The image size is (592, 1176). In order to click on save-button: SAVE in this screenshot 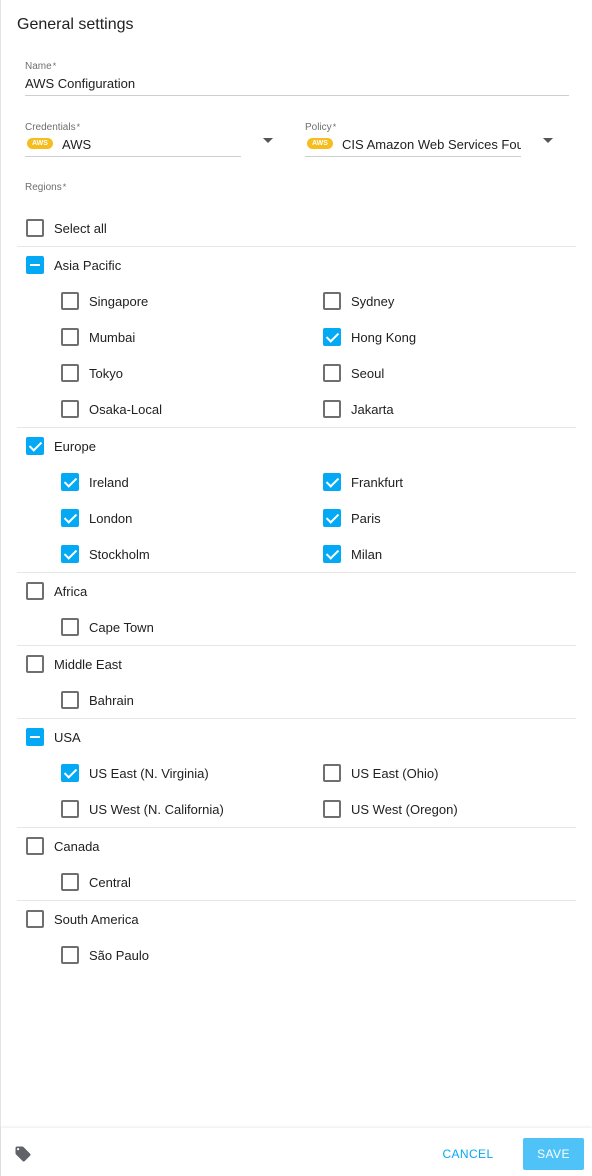, I will do `click(553, 1154)`.